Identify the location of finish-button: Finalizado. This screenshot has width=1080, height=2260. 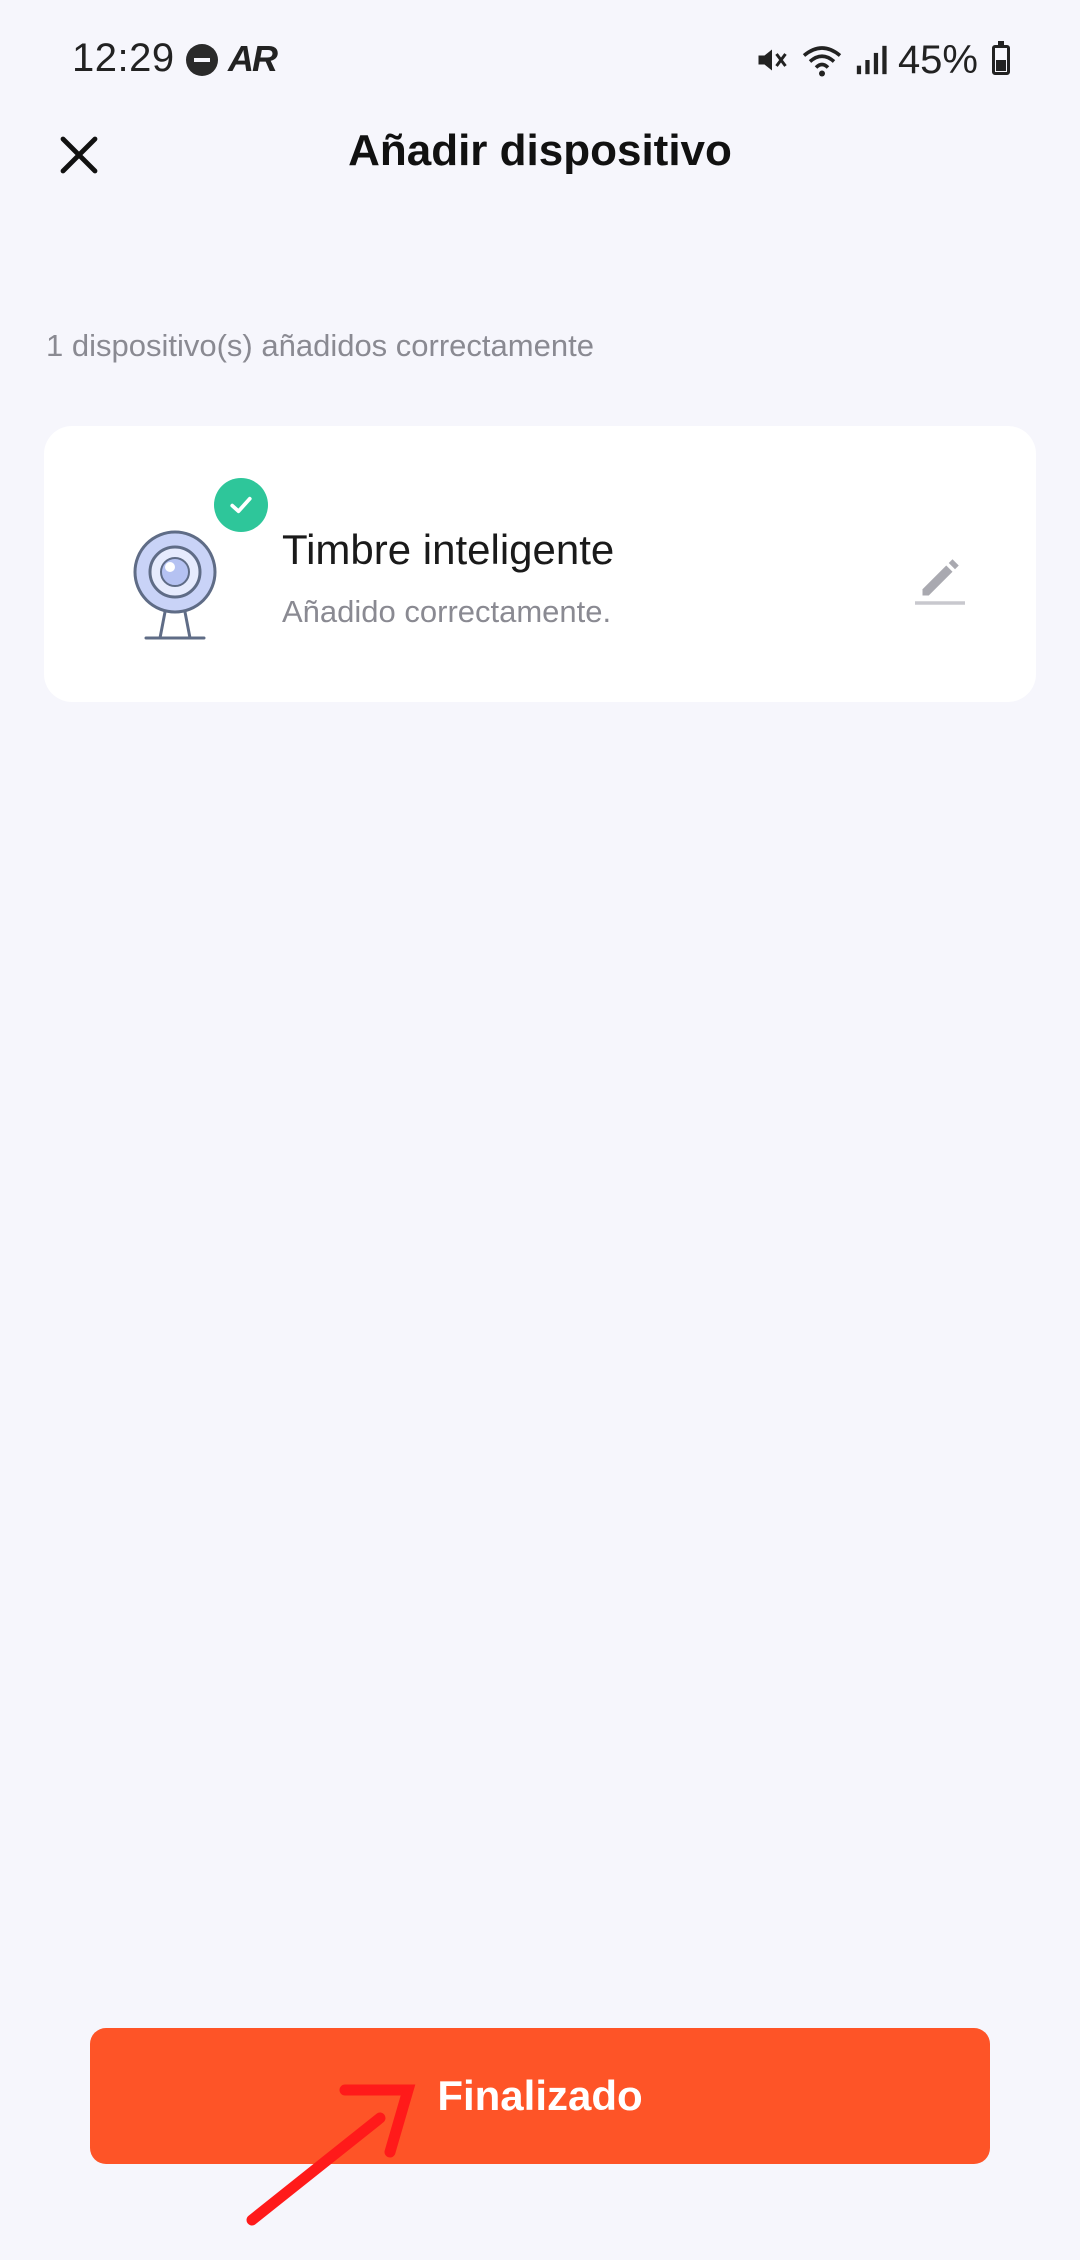
(540, 2096).